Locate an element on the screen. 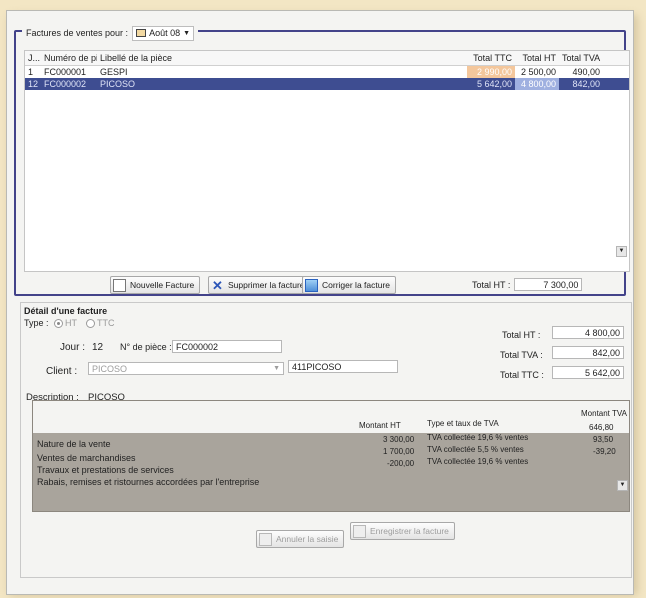 The image size is (646, 598). month-select: Août 08 ▼ is located at coordinates (163, 33).